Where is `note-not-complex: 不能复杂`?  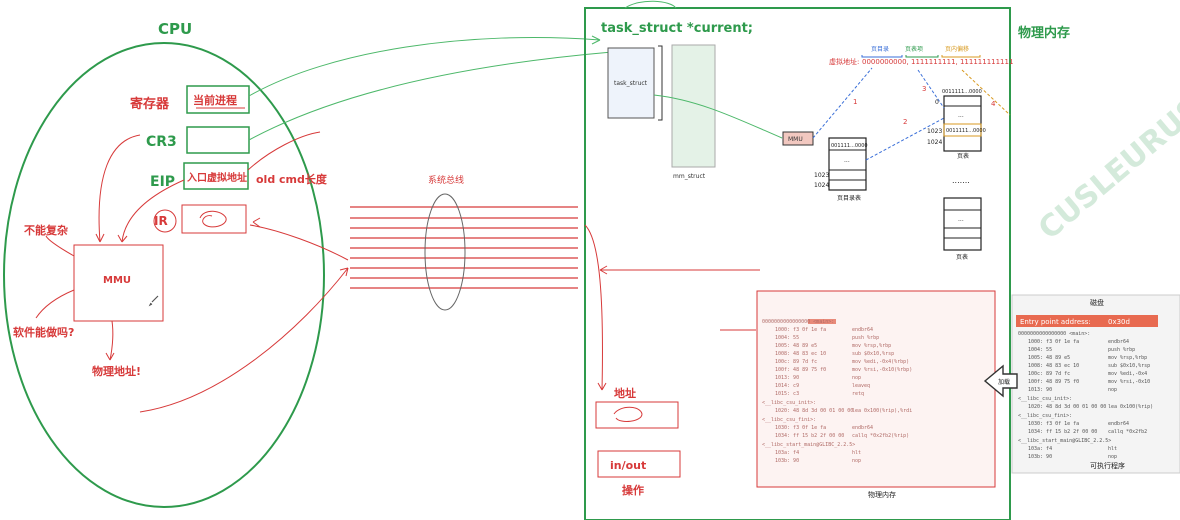 note-not-complex: 不能复杂 is located at coordinates (46, 230).